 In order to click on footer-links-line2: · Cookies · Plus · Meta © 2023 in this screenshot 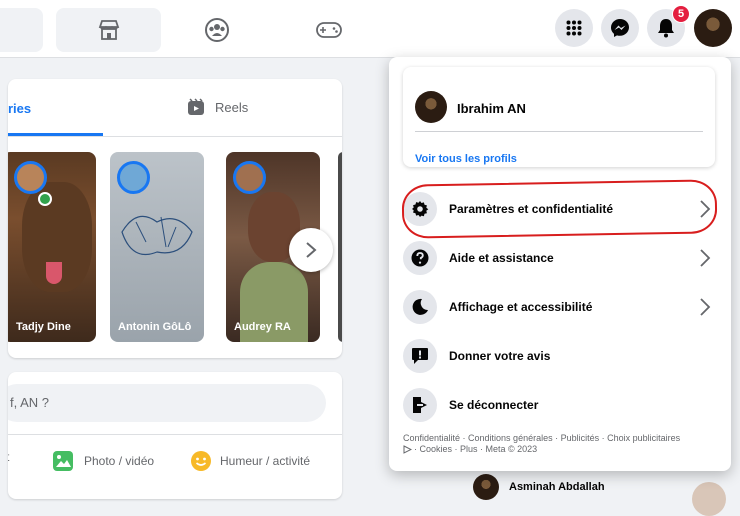, I will do `click(475, 449)`.